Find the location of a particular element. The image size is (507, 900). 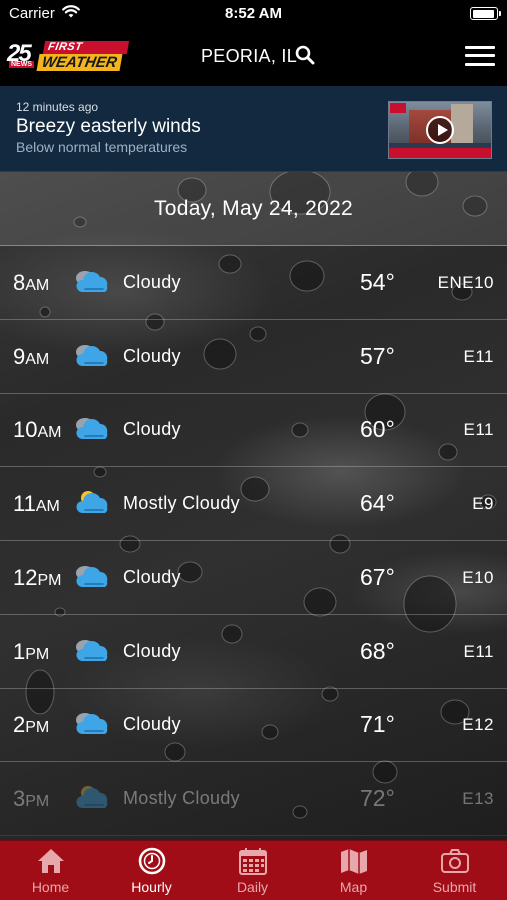

hour-number: 10 is located at coordinates (25, 430).